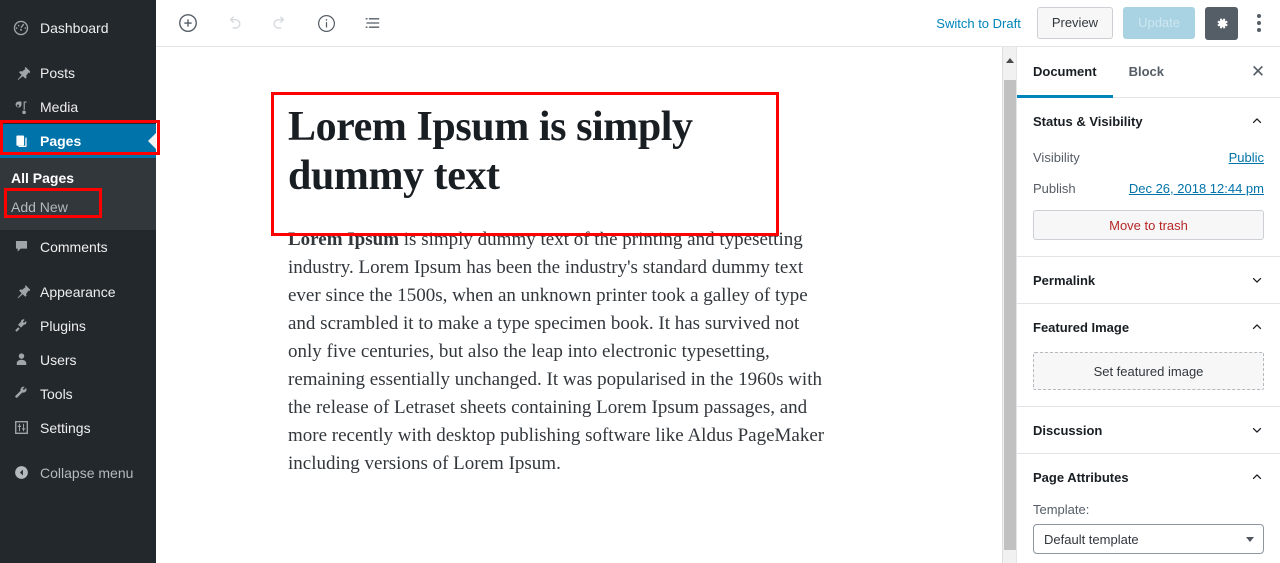 The width and height of the screenshot is (1280, 563). I want to click on toolbar-left-group, so click(280, 23).